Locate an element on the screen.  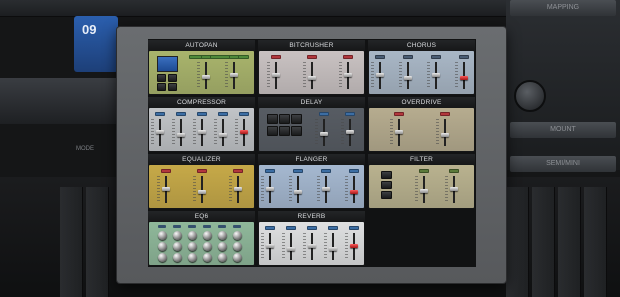
effect-tile-eq6: EQ6 is located at coordinates (201, 238).